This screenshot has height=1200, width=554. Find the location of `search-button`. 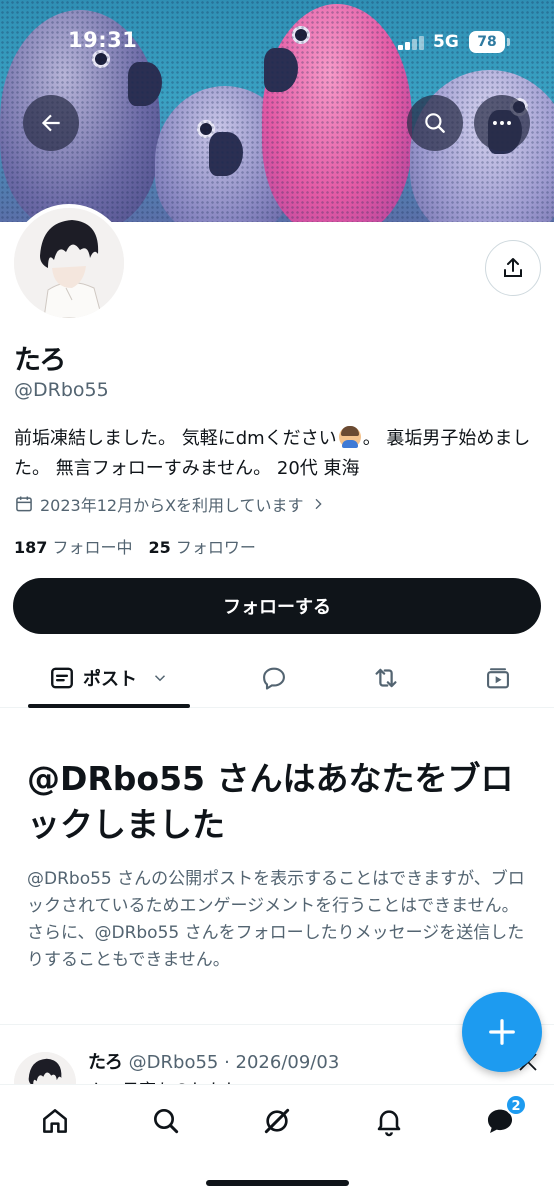

search-button is located at coordinates (435, 123).